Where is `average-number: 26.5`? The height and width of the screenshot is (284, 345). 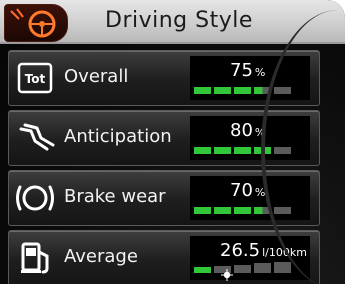 average-number: 26.5 is located at coordinates (240, 250).